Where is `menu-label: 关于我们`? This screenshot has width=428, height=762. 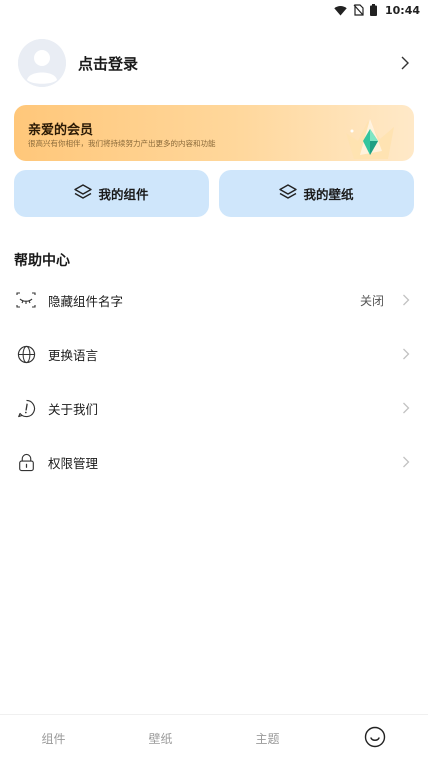 menu-label: 关于我们 is located at coordinates (73, 409).